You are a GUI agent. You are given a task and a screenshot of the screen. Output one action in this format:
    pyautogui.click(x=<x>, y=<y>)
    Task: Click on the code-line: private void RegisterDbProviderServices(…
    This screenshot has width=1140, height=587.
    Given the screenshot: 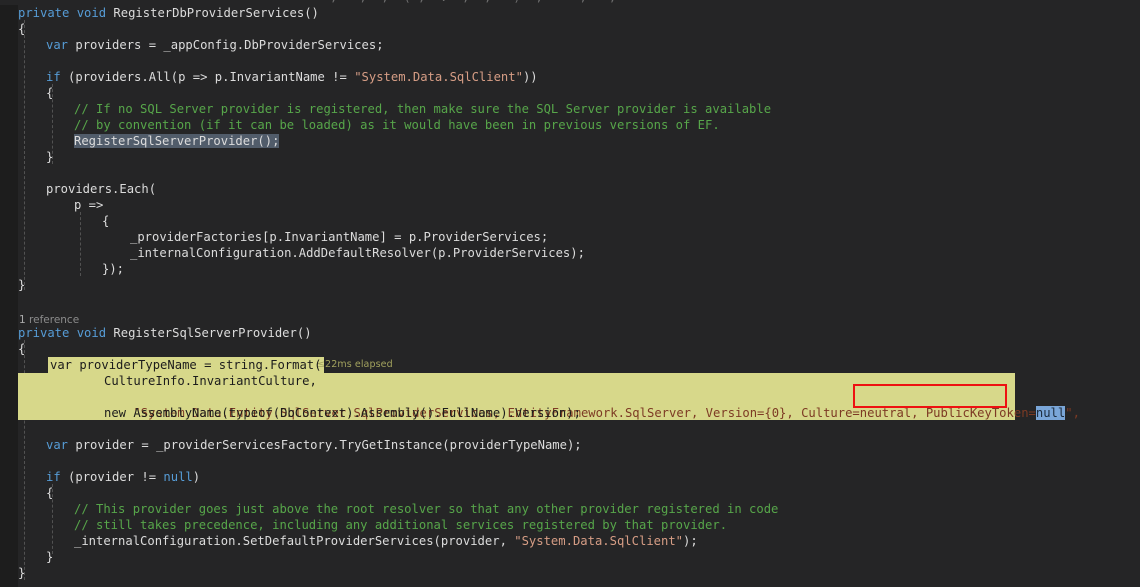 What is the action you would take?
    pyautogui.click(x=579, y=13)
    